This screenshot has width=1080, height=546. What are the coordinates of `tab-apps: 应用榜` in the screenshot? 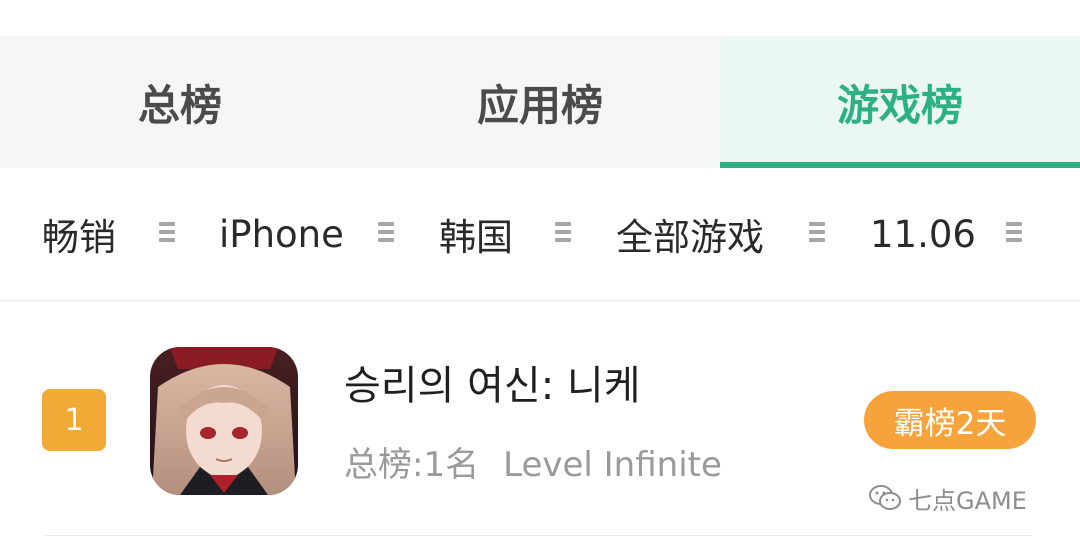 It's located at (540, 102).